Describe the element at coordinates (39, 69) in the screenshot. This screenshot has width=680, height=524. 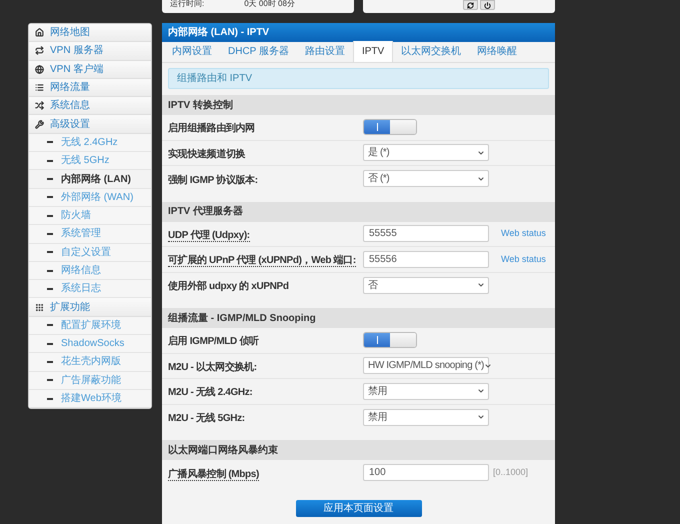
I see `globe-icon` at that location.